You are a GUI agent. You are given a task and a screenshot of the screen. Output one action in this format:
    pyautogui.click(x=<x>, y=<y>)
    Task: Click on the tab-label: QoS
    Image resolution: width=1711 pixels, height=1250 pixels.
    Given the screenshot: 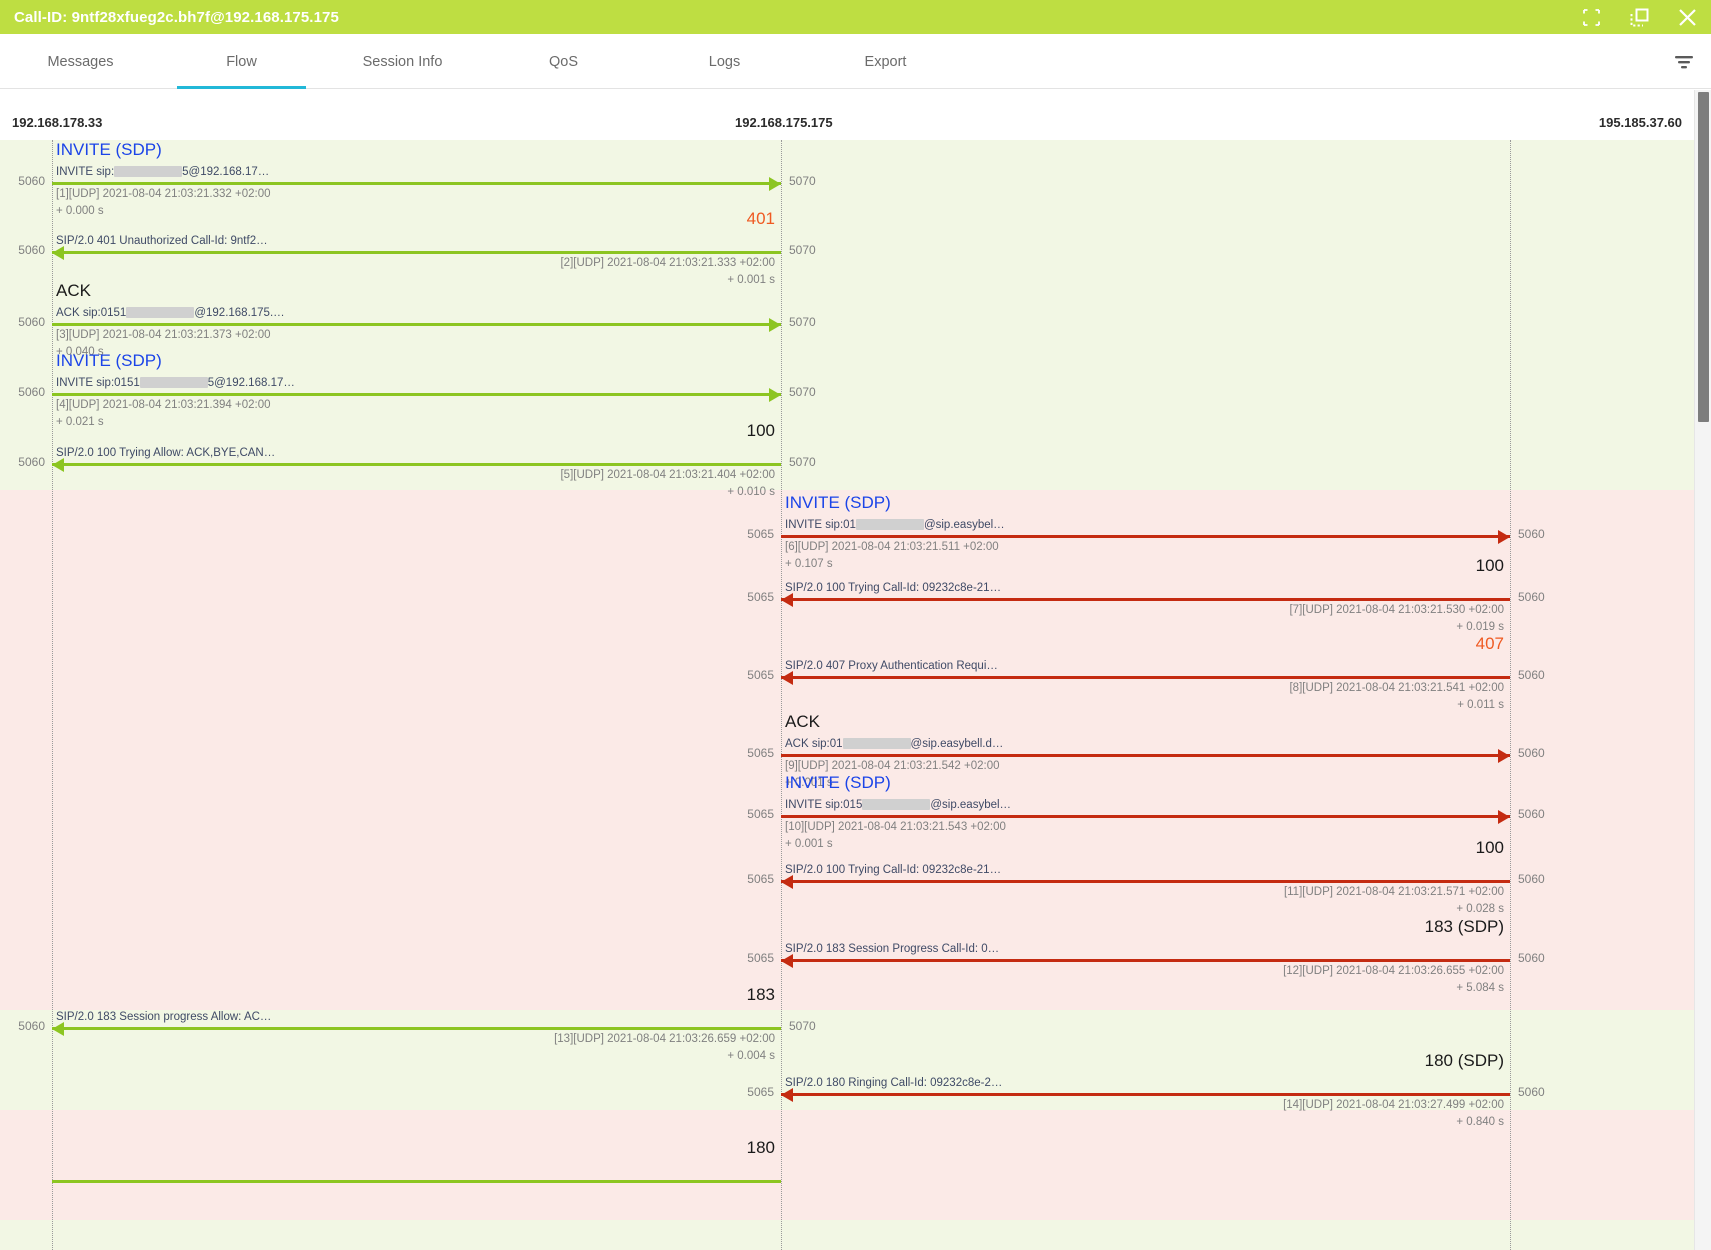 What is the action you would take?
    pyautogui.click(x=563, y=61)
    